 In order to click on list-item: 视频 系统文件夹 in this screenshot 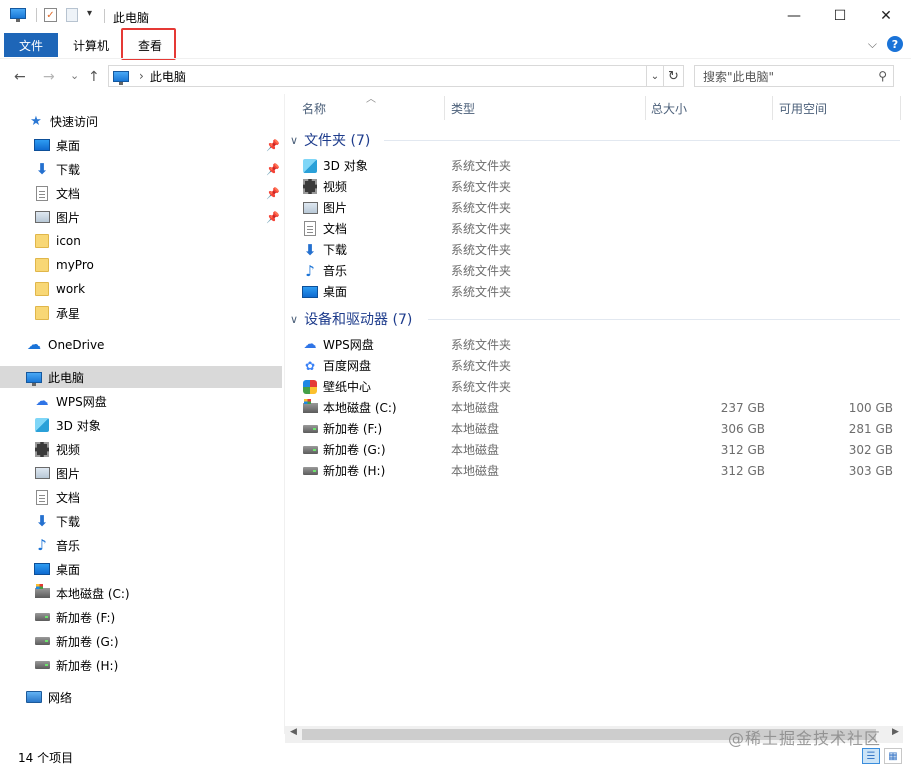, I will do `click(601, 186)`.